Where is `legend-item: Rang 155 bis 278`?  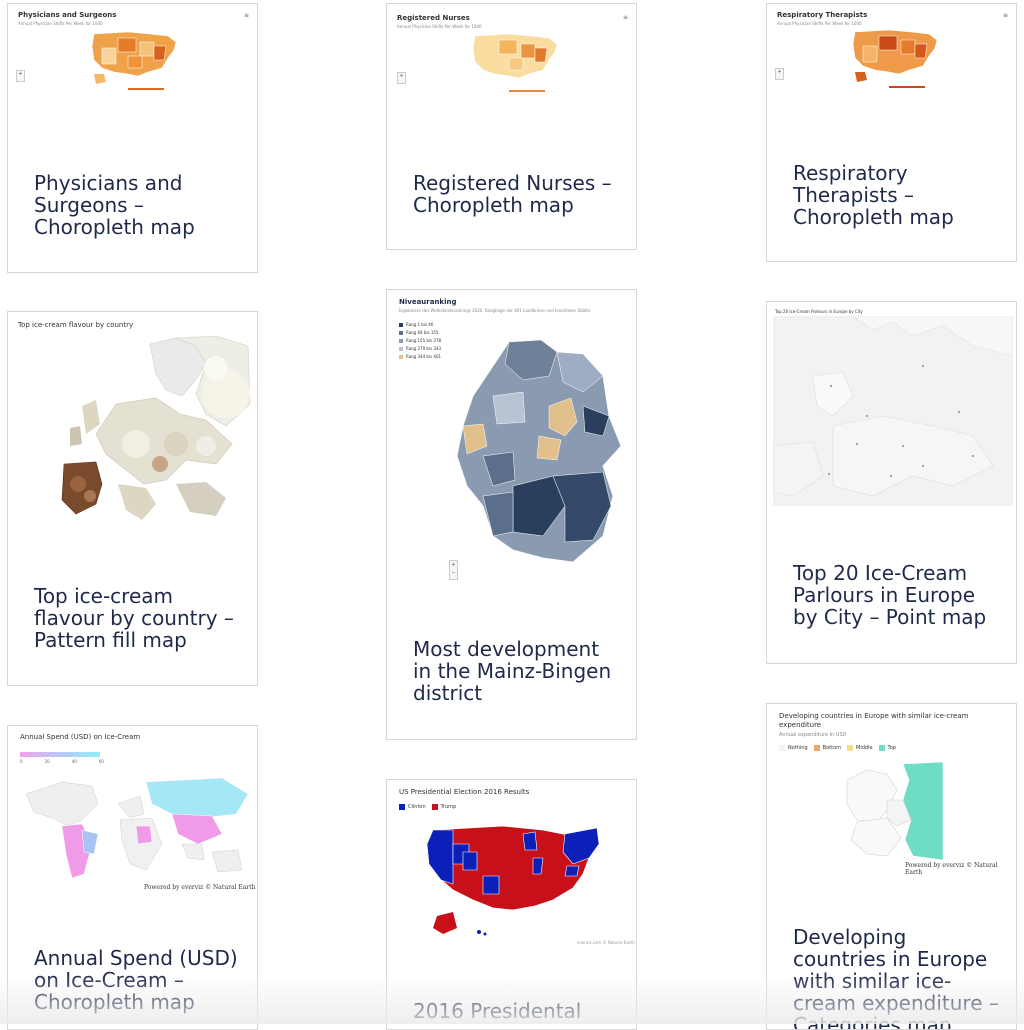 legend-item: Rang 155 bis 278 is located at coordinates (420, 340).